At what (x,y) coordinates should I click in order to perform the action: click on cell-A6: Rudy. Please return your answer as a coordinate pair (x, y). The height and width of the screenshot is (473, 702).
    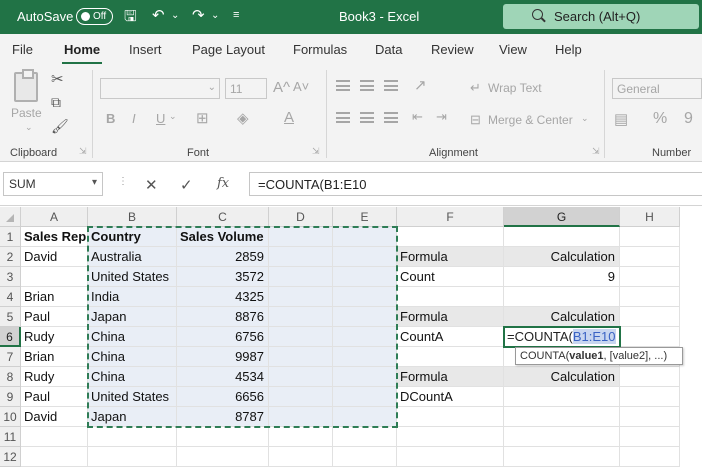
    Looking at the image, I should click on (54, 337).